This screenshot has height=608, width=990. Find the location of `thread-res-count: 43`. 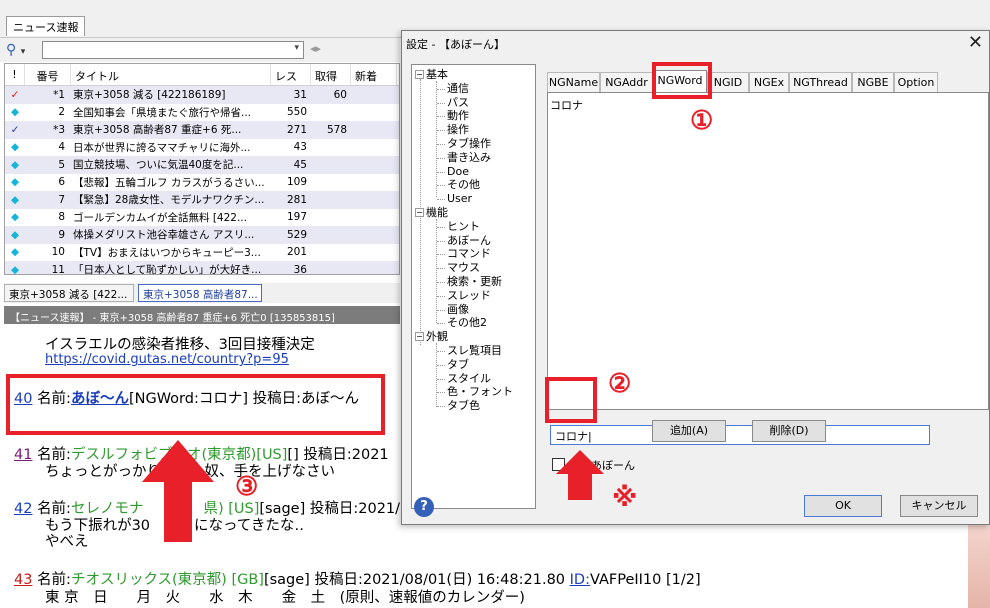

thread-res-count: 43 is located at coordinates (300, 147).